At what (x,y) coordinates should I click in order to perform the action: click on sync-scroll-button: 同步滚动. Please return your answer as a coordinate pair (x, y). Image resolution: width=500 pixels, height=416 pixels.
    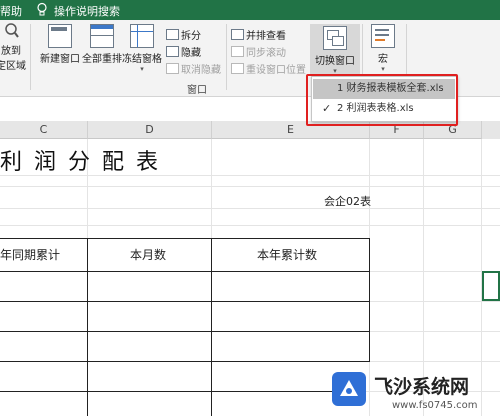
    Looking at the image, I should click on (258, 51).